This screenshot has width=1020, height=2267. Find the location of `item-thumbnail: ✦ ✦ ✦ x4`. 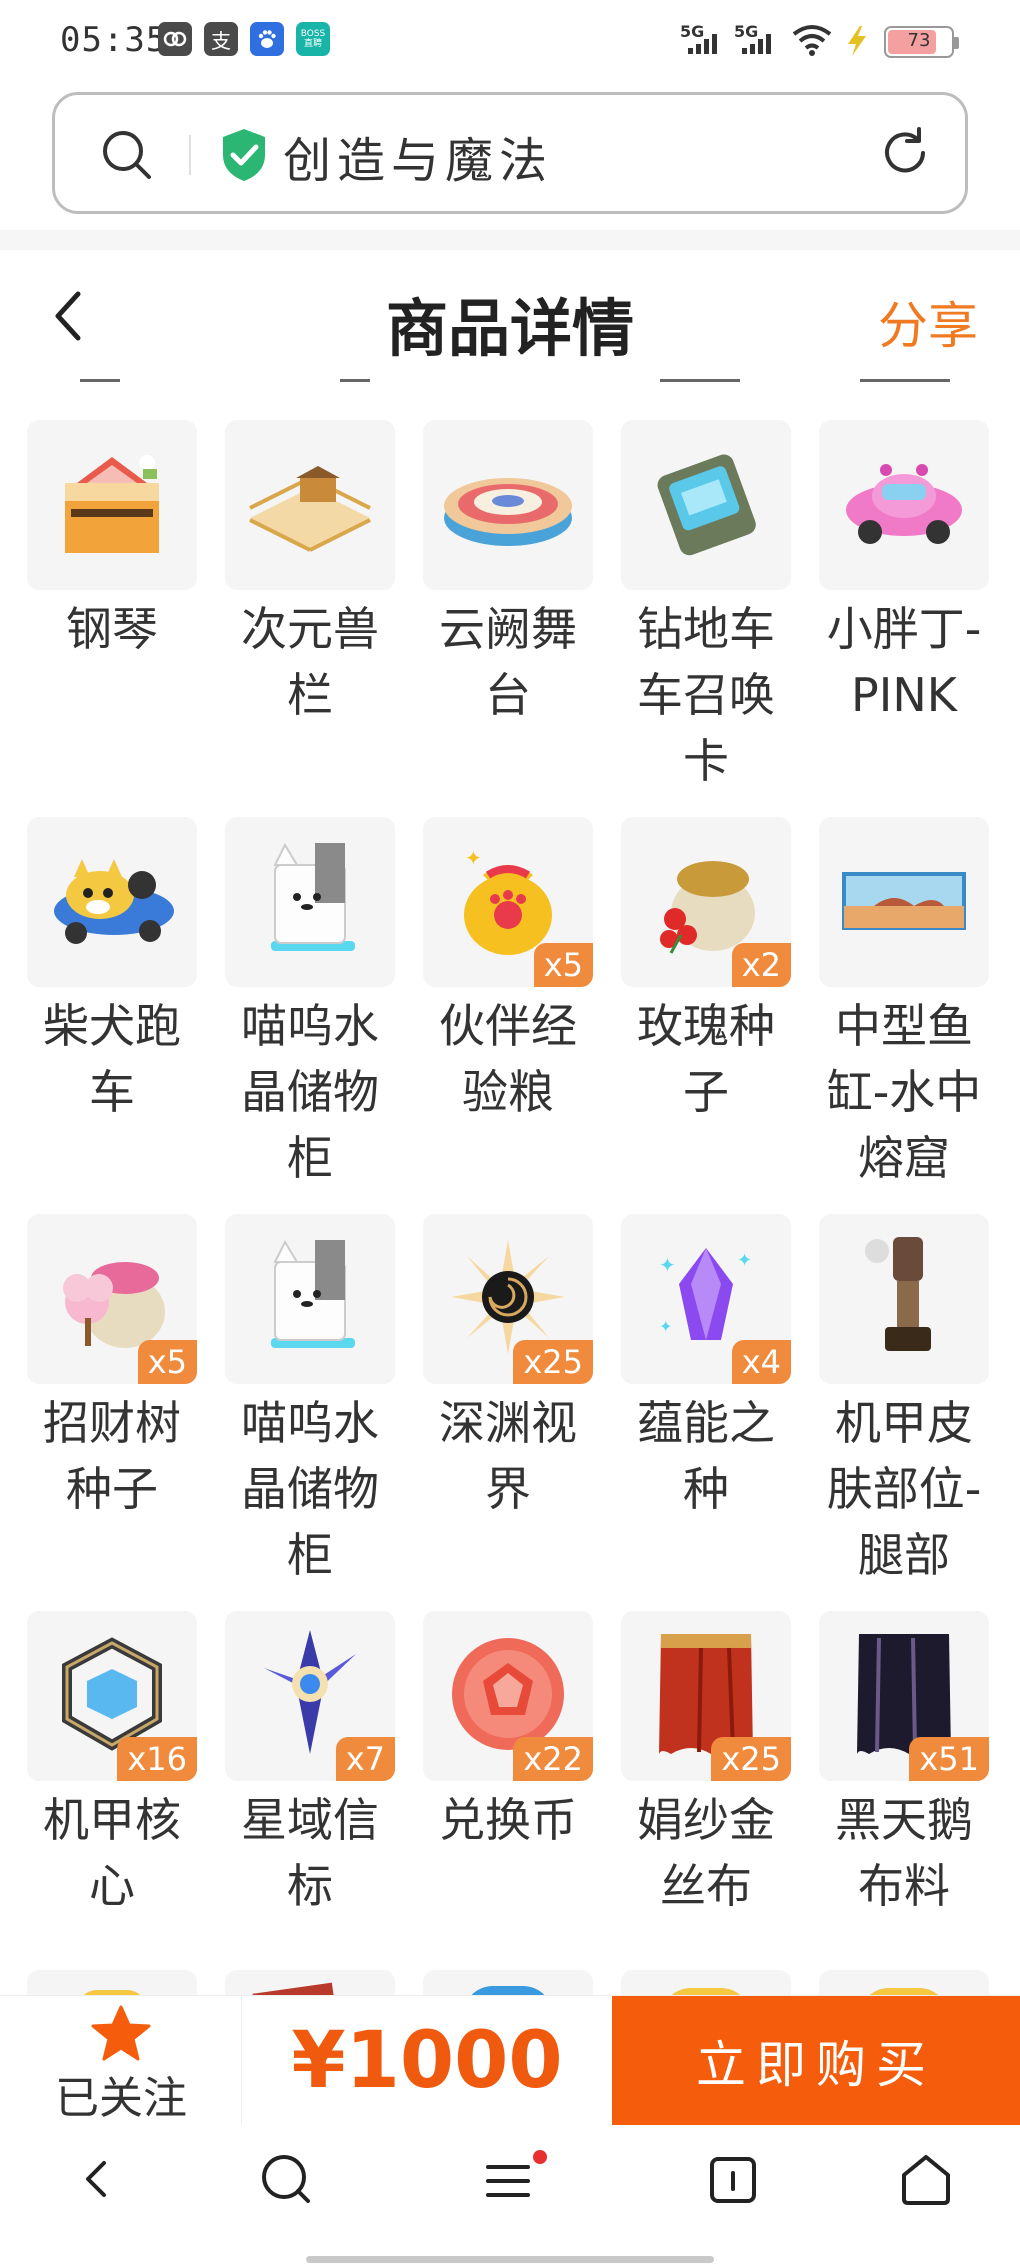

item-thumbnail: ✦ ✦ ✦ x4 is located at coordinates (706, 1299).